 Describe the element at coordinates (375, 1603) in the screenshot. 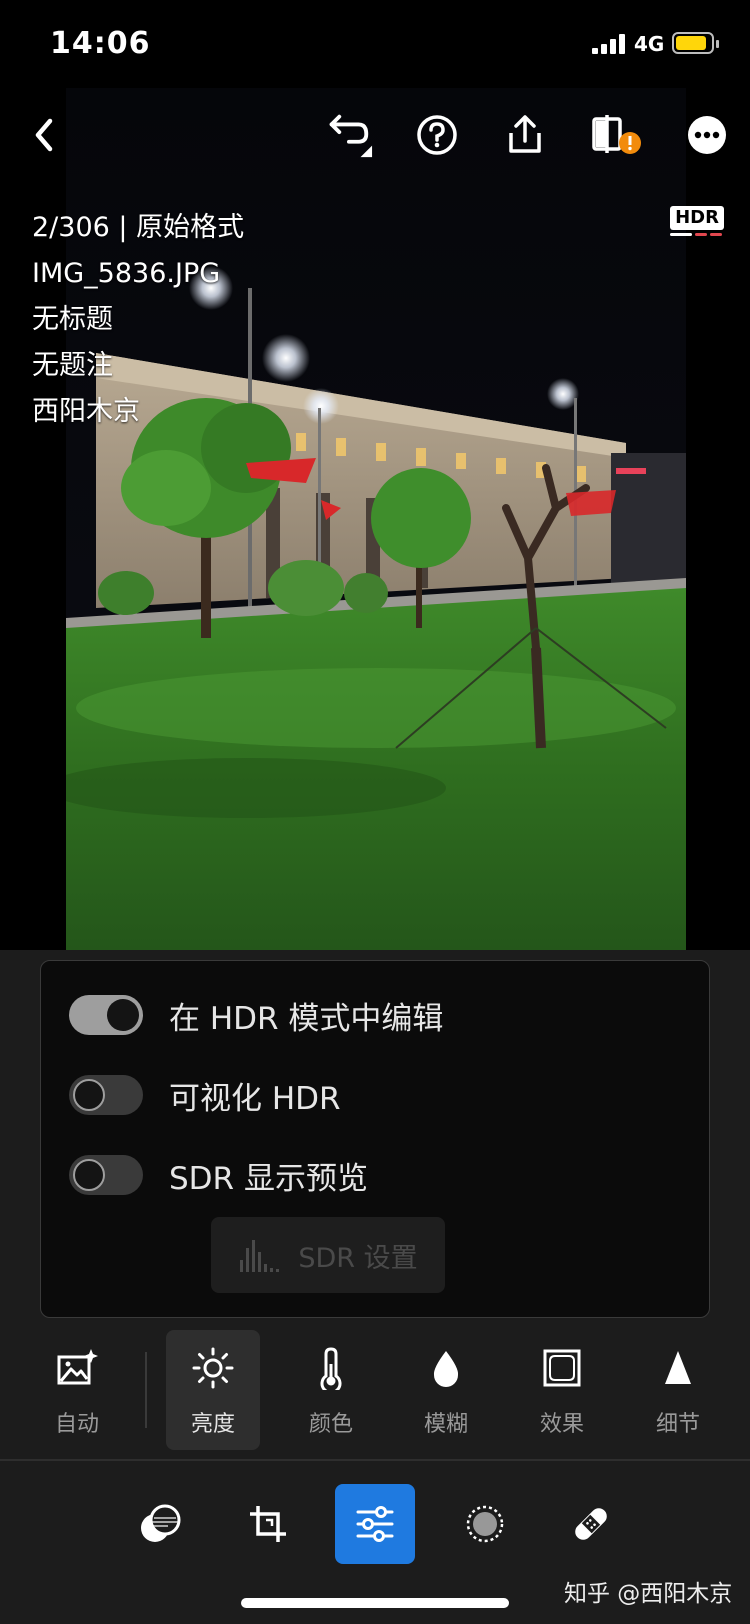

I see `home-indicator` at that location.